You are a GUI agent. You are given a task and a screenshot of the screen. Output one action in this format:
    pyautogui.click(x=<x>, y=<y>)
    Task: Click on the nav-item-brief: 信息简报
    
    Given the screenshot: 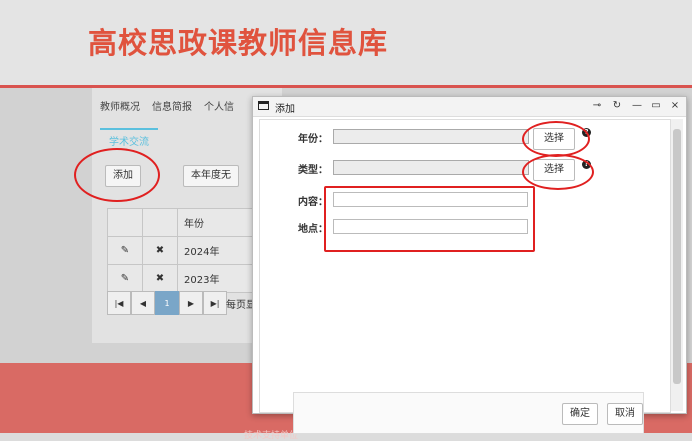 What is the action you would take?
    pyautogui.click(x=172, y=105)
    